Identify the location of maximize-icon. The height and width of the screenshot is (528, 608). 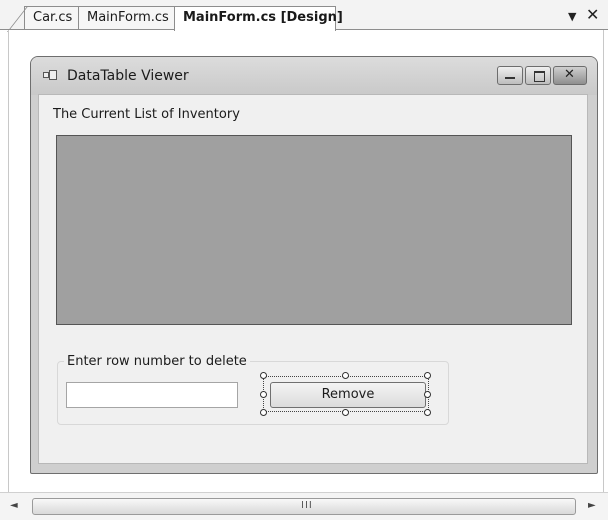
(538, 75).